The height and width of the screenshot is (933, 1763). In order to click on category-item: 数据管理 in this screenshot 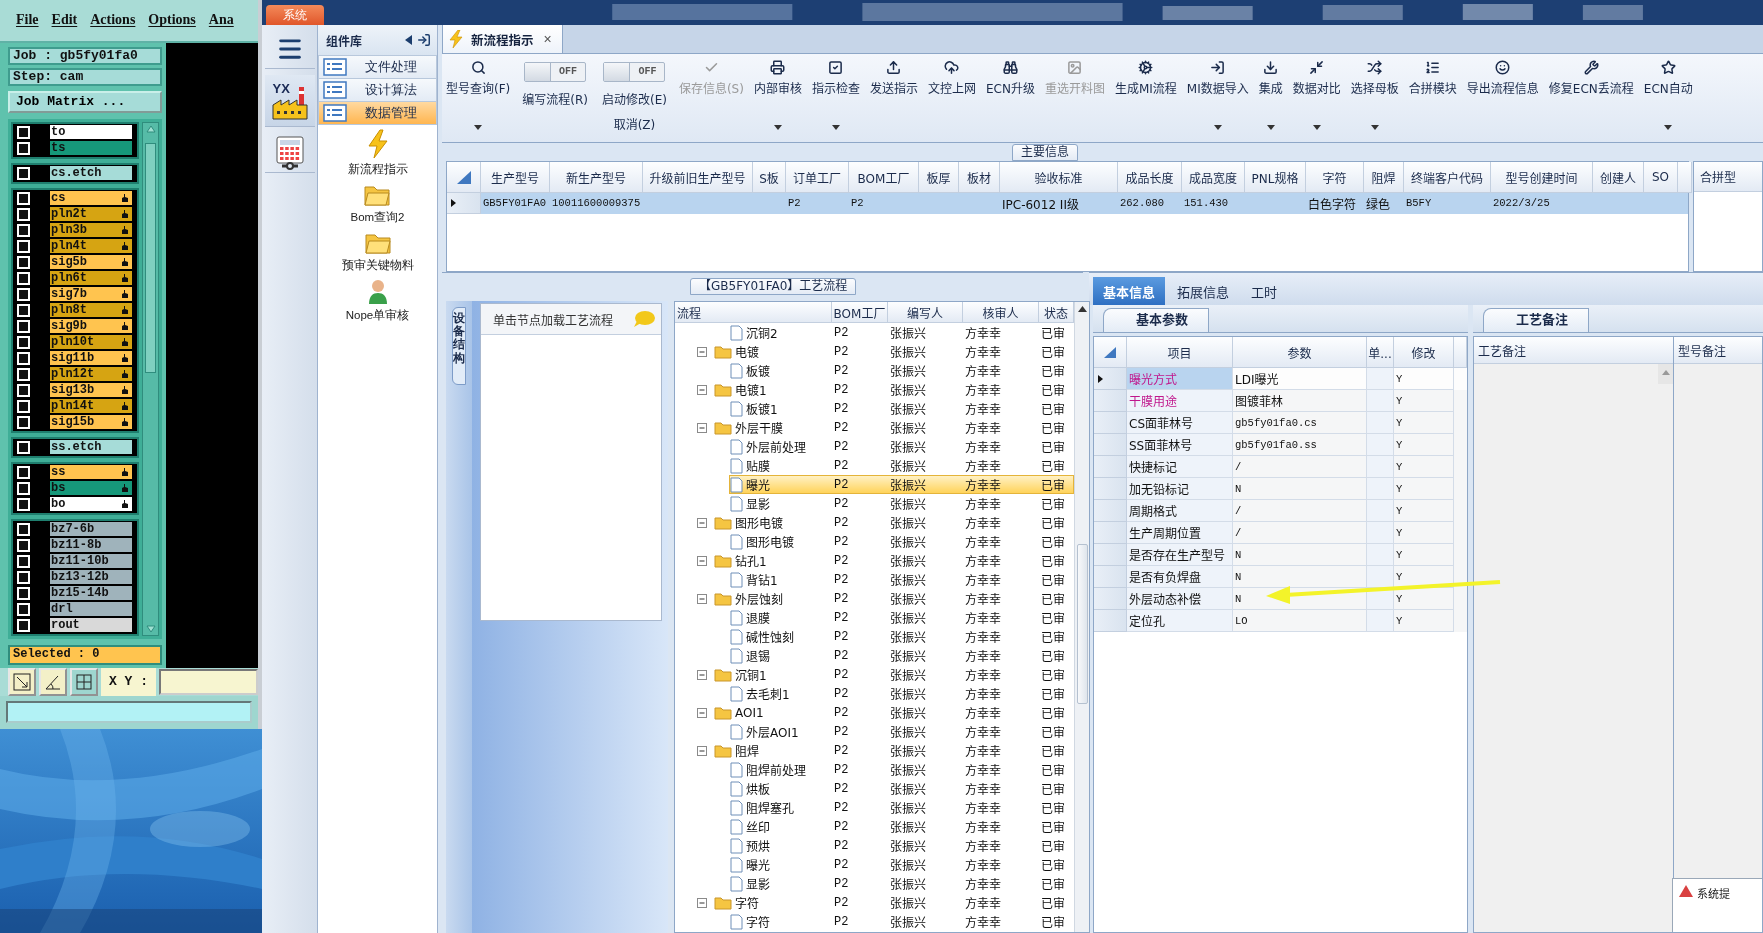, I will do `click(377, 113)`.